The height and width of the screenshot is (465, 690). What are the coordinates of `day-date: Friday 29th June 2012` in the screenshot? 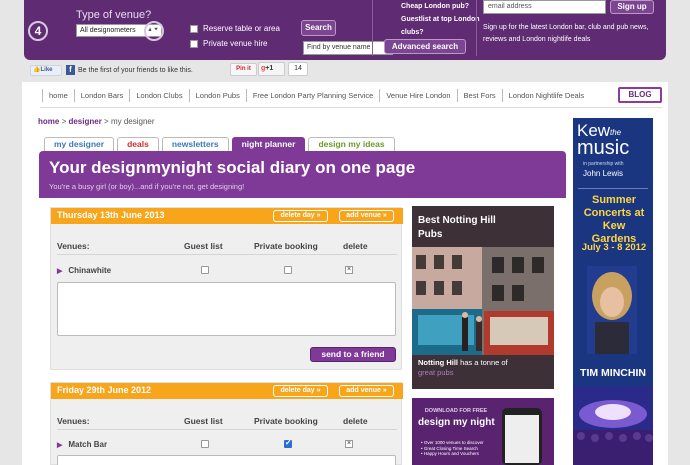 It's located at (104, 390).